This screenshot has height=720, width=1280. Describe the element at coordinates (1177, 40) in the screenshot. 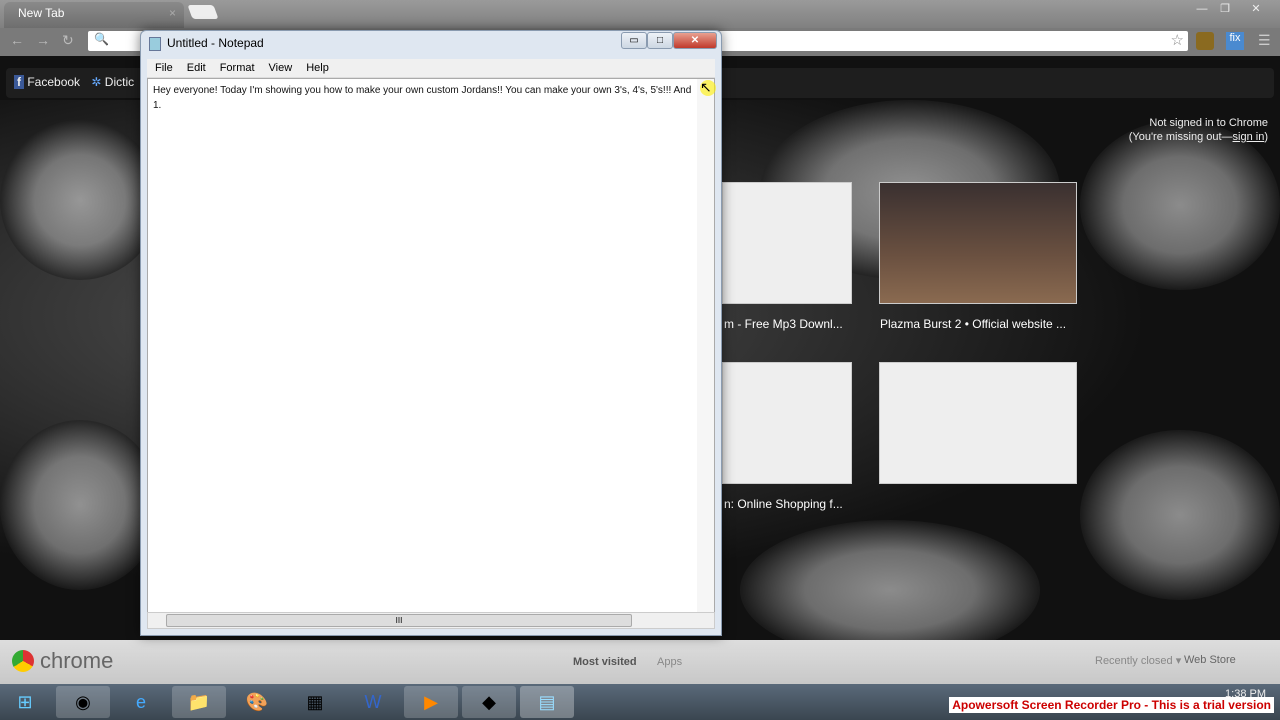

I see `star-icon: ☆` at that location.